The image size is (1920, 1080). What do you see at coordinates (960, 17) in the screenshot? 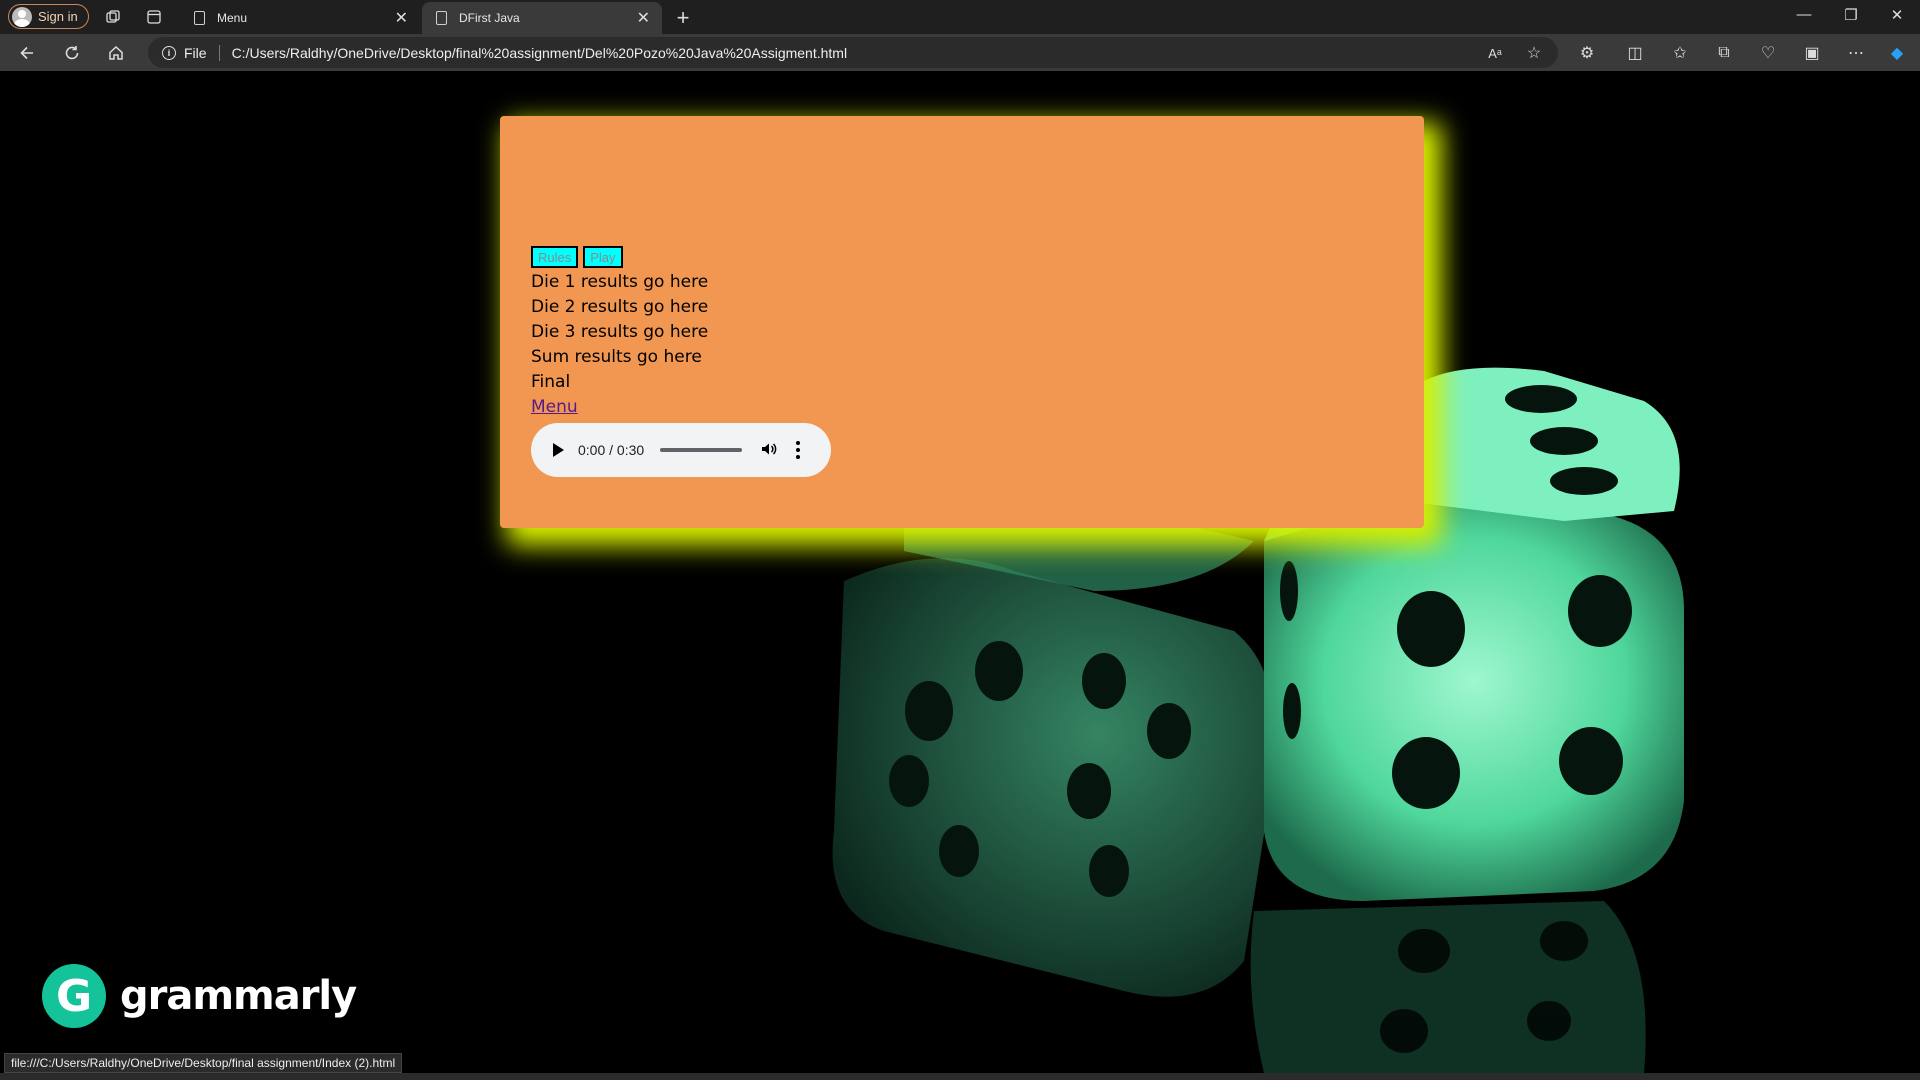
I see `tab-strip: Sign in Menu ✕ DFirst Java ✕ + — ❐ ✕` at bounding box center [960, 17].